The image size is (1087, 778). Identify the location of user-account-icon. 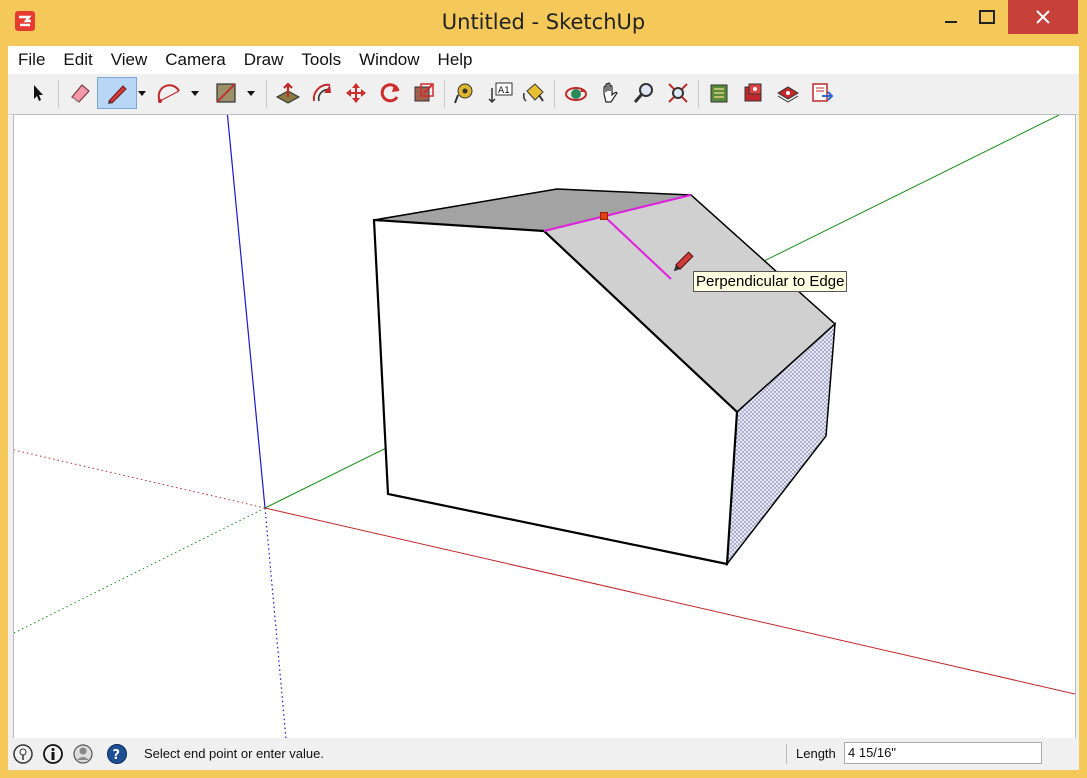
(83, 754).